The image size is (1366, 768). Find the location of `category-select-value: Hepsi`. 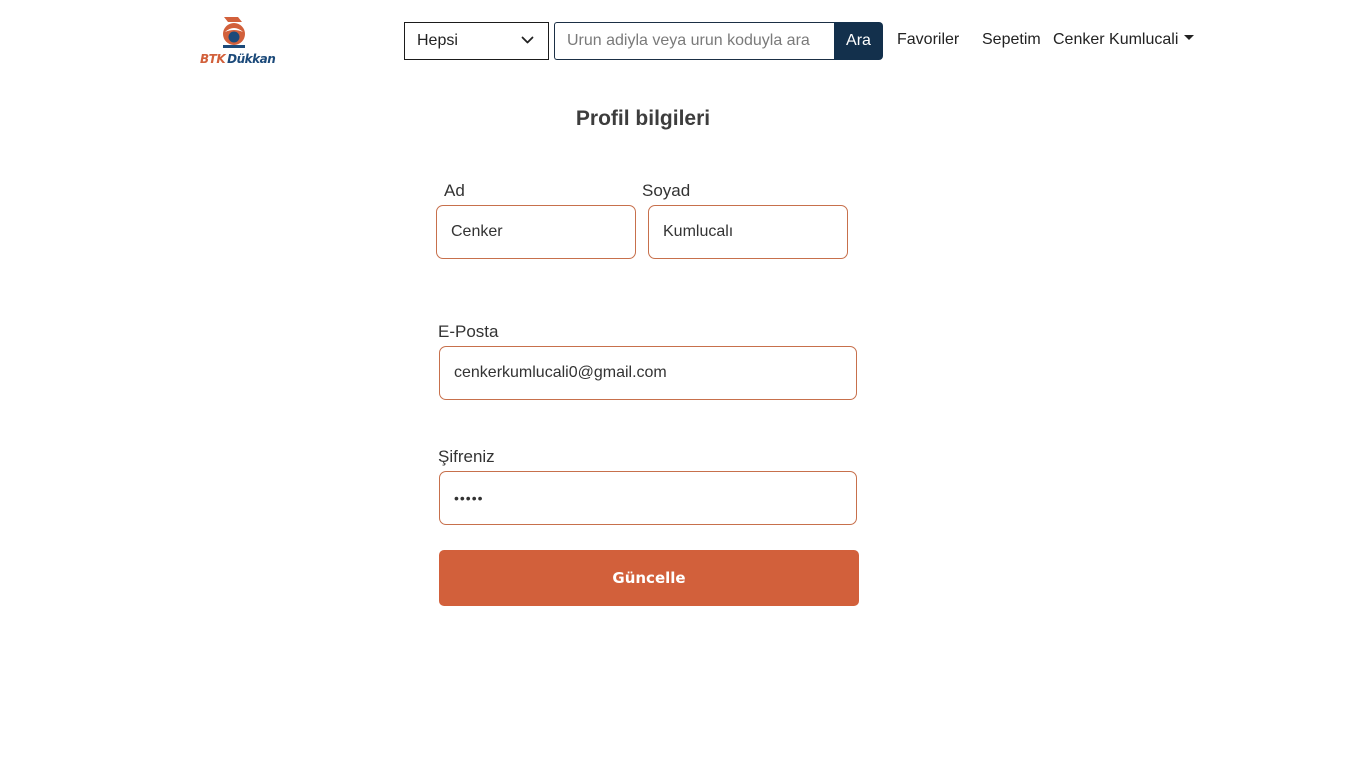

category-select-value: Hepsi is located at coordinates (437, 40).